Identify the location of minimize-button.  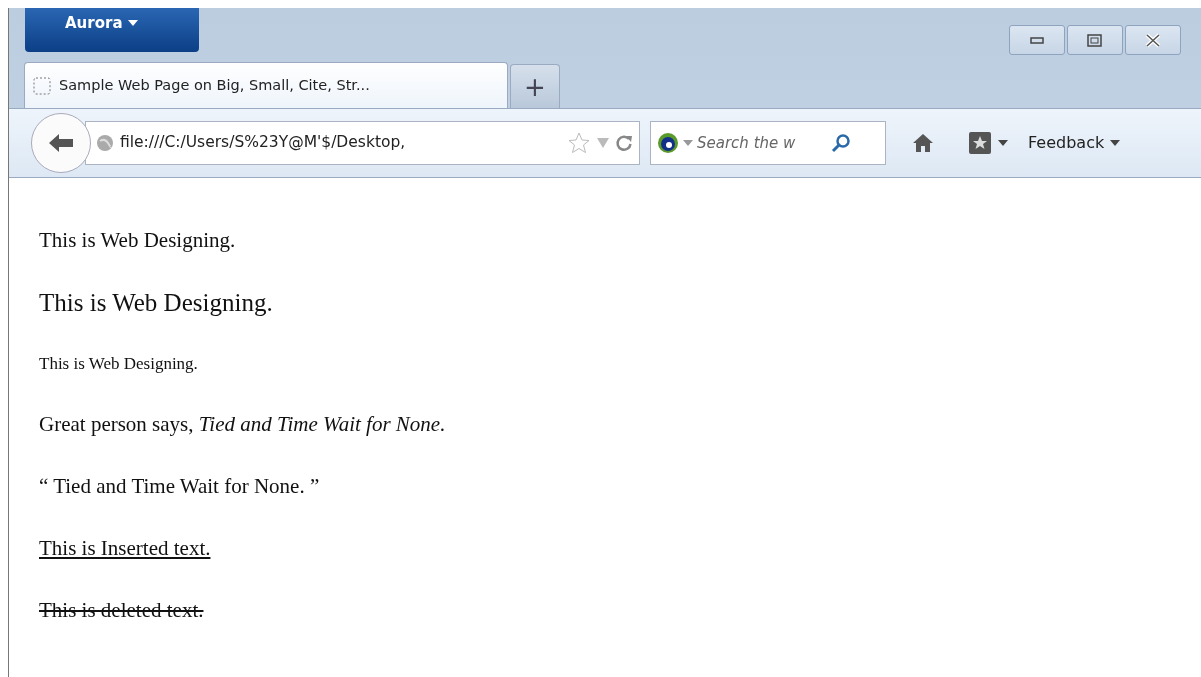
(1037, 40).